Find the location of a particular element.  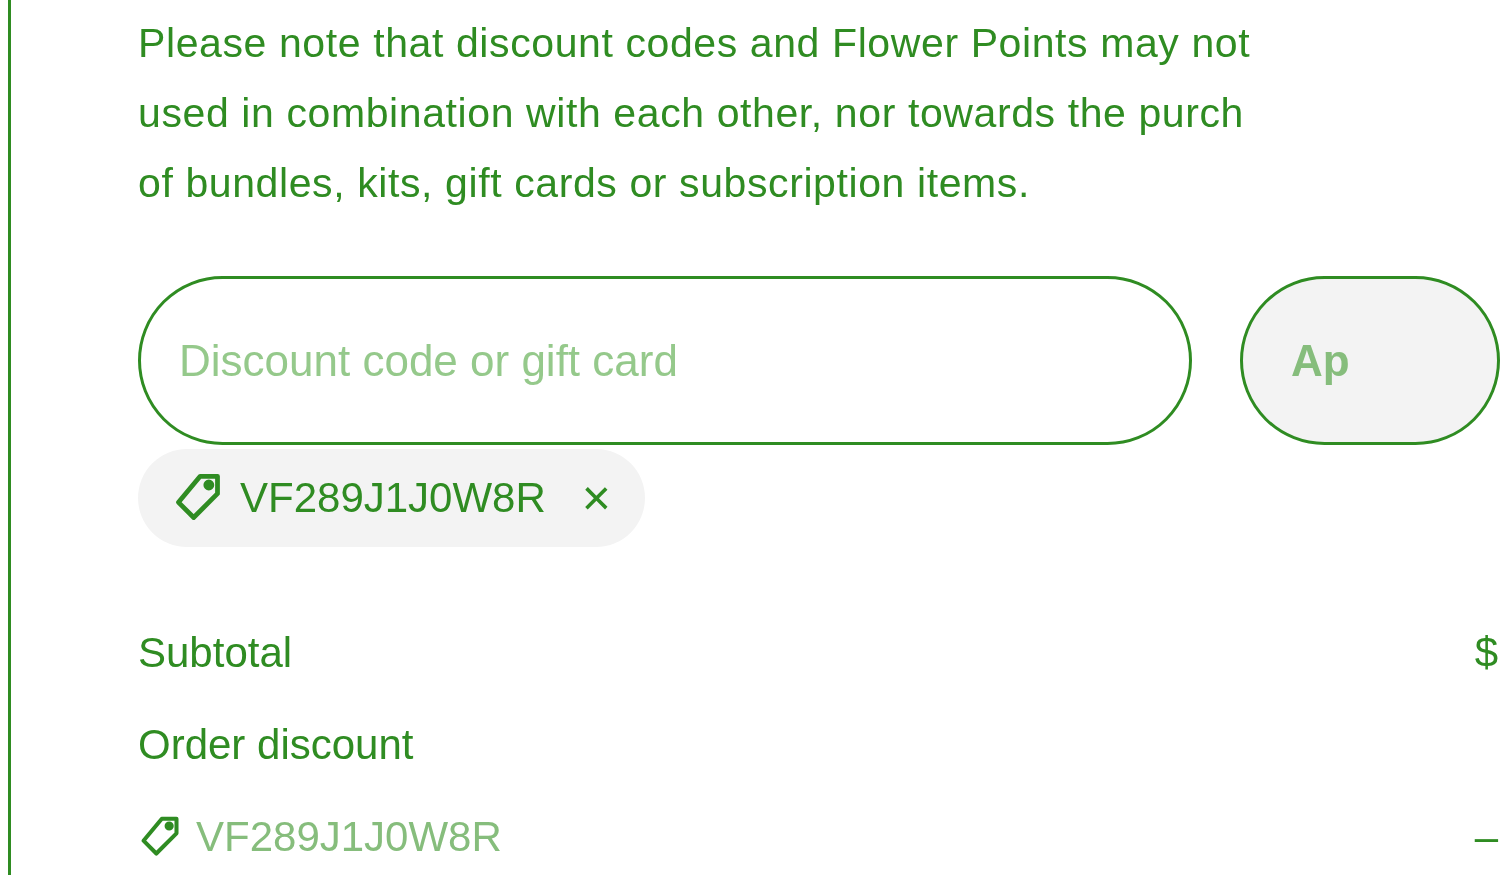

summary-value: $ is located at coordinates (1486, 653).